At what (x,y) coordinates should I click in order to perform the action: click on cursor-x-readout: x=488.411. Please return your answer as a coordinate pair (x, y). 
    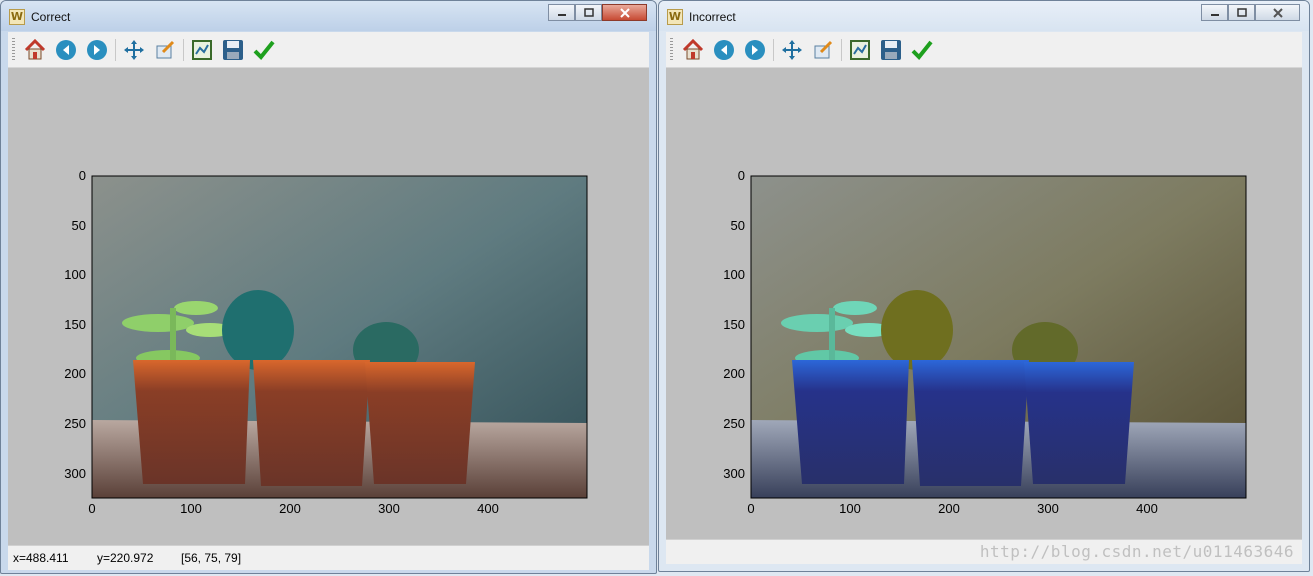
    Looking at the image, I should click on (41, 558).